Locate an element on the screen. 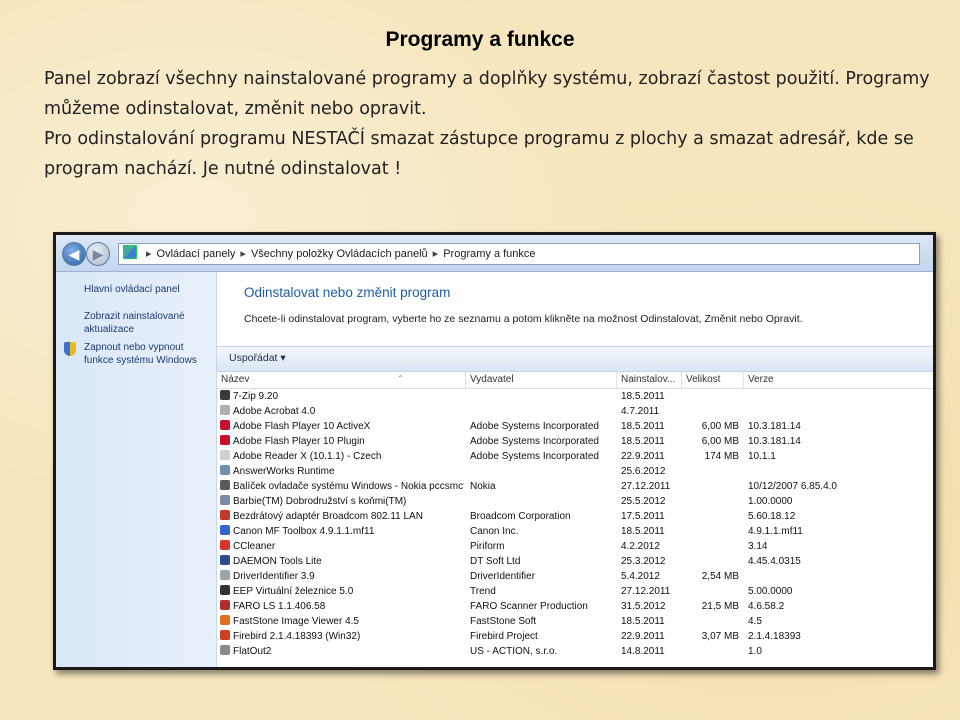 The image size is (960, 720). program-name: AnswerWorks Runtime is located at coordinates (342, 471).